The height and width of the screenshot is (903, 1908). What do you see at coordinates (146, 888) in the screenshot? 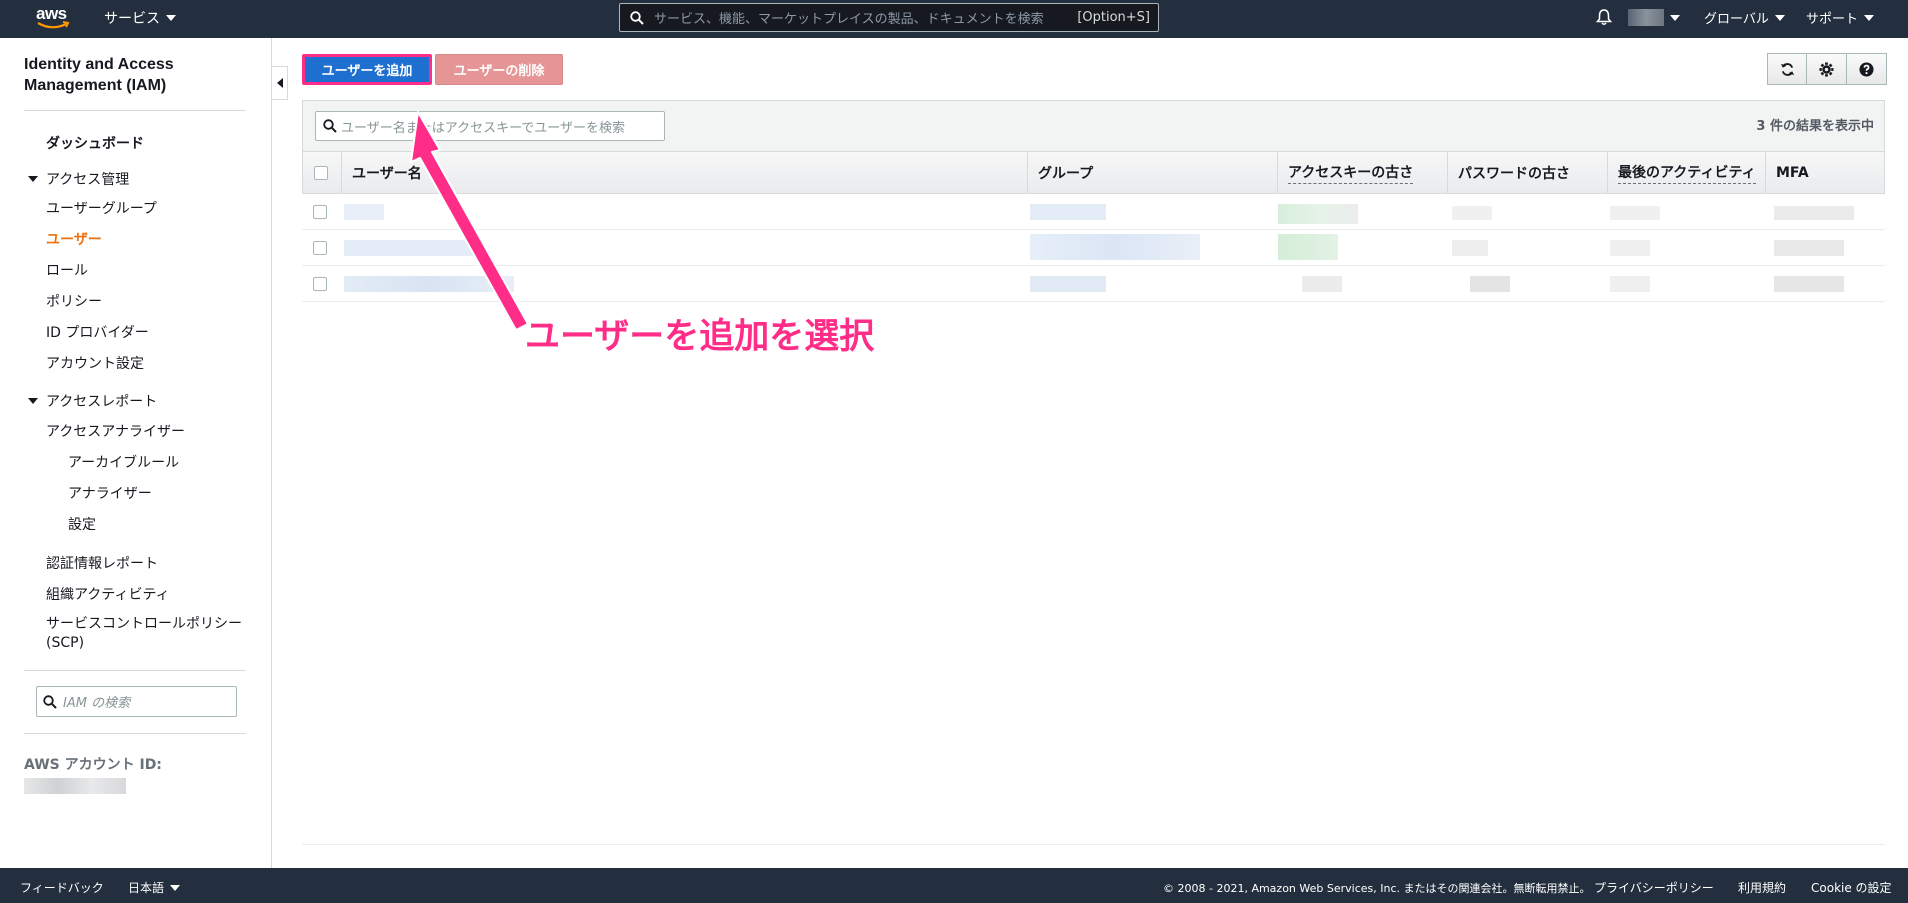
I see `language-label: 日本語` at bounding box center [146, 888].